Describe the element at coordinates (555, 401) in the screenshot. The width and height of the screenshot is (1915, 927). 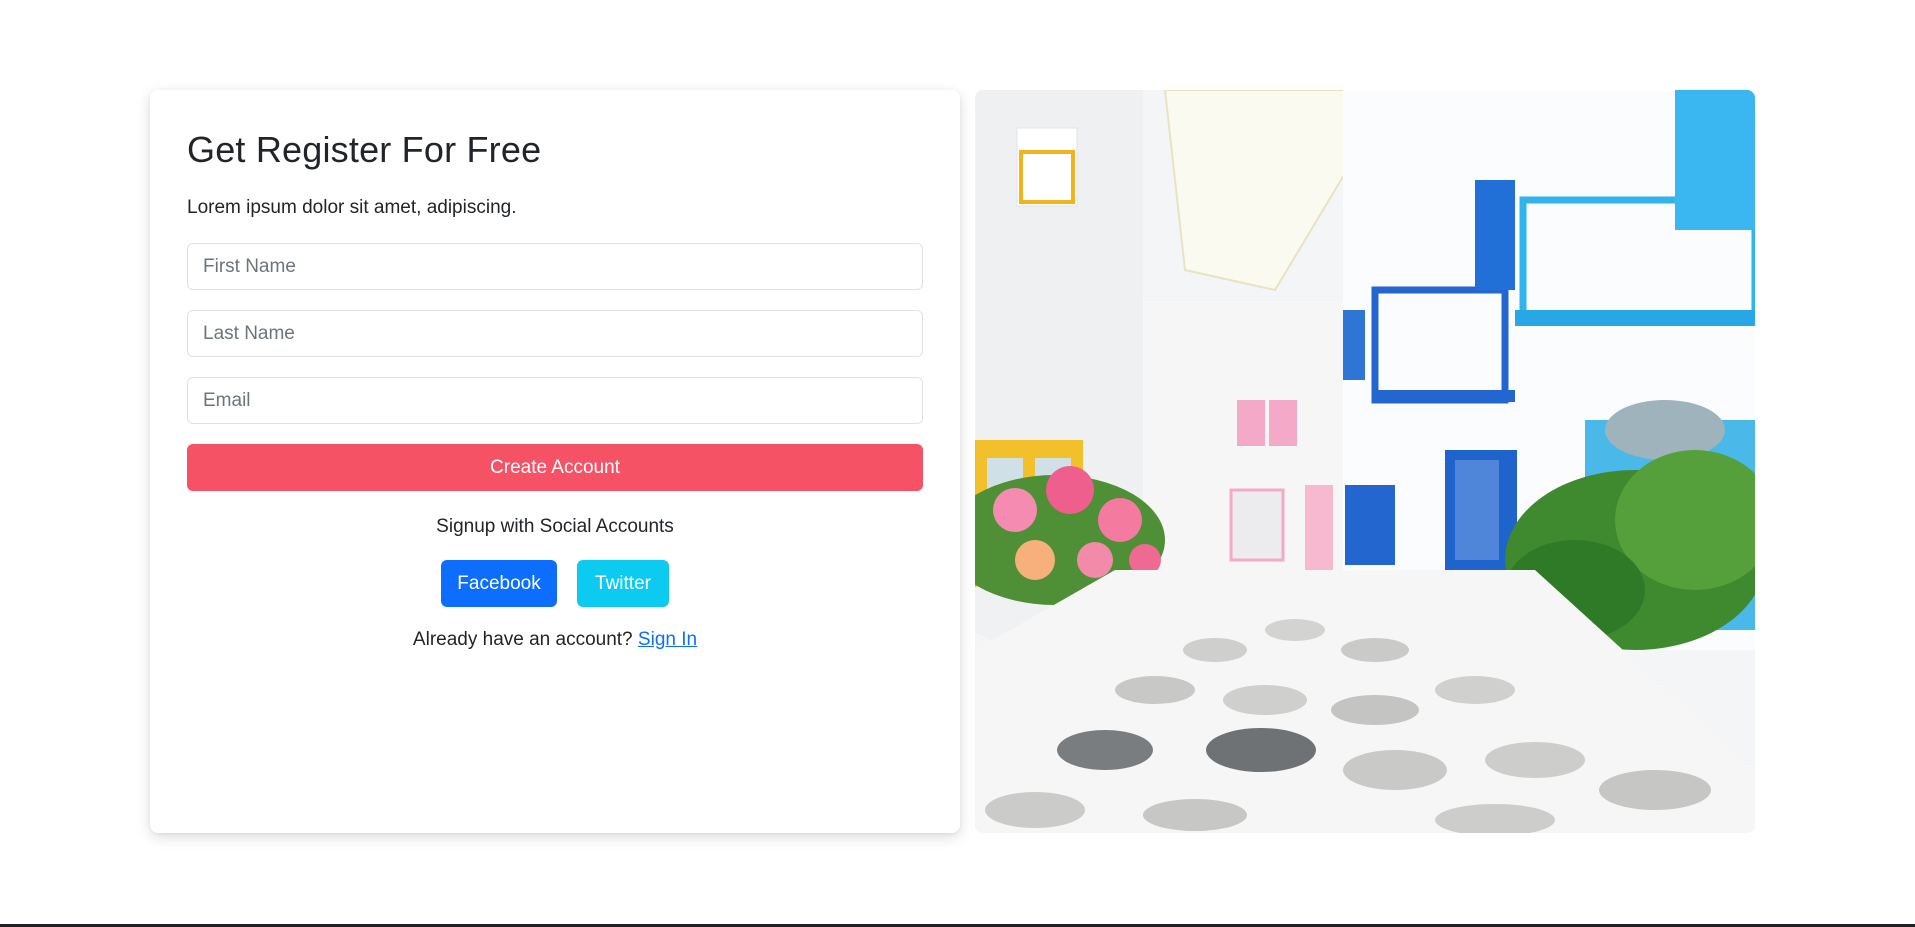
I see `email-input` at that location.